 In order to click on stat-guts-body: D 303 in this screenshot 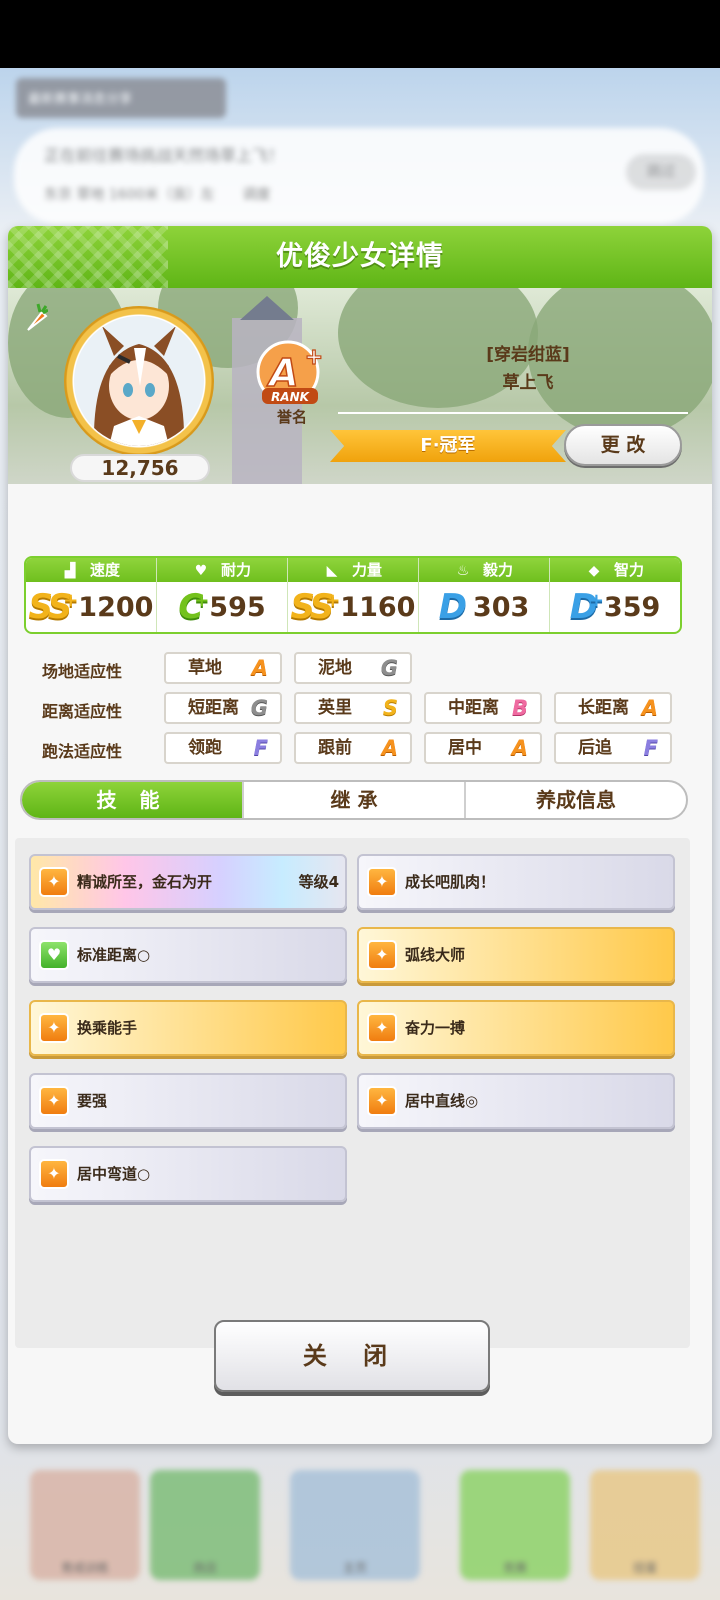, I will do `click(484, 607)`.